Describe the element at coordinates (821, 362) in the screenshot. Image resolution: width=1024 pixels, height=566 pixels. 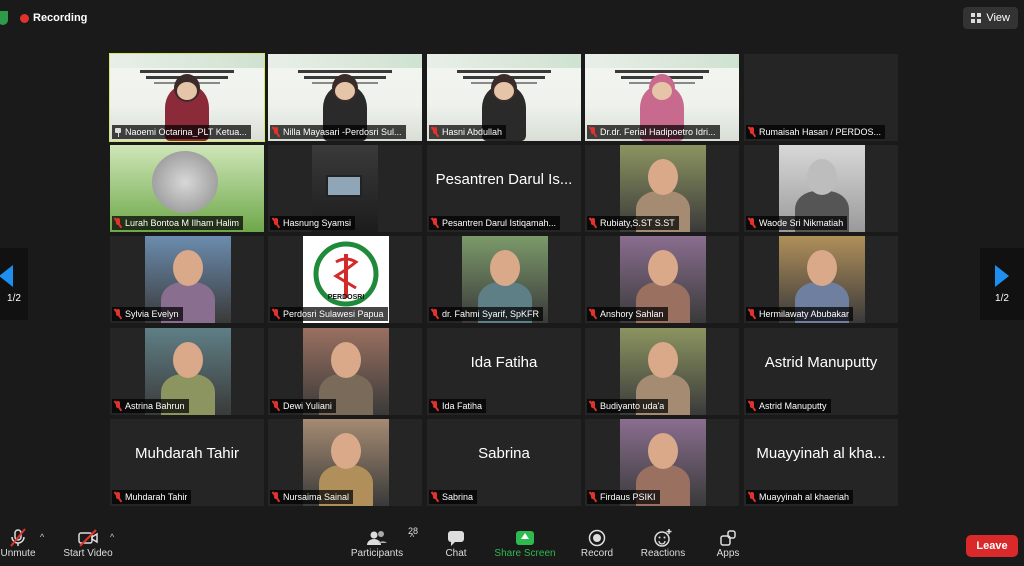
I see `participant-display-name: Astrid Manuputty` at that location.